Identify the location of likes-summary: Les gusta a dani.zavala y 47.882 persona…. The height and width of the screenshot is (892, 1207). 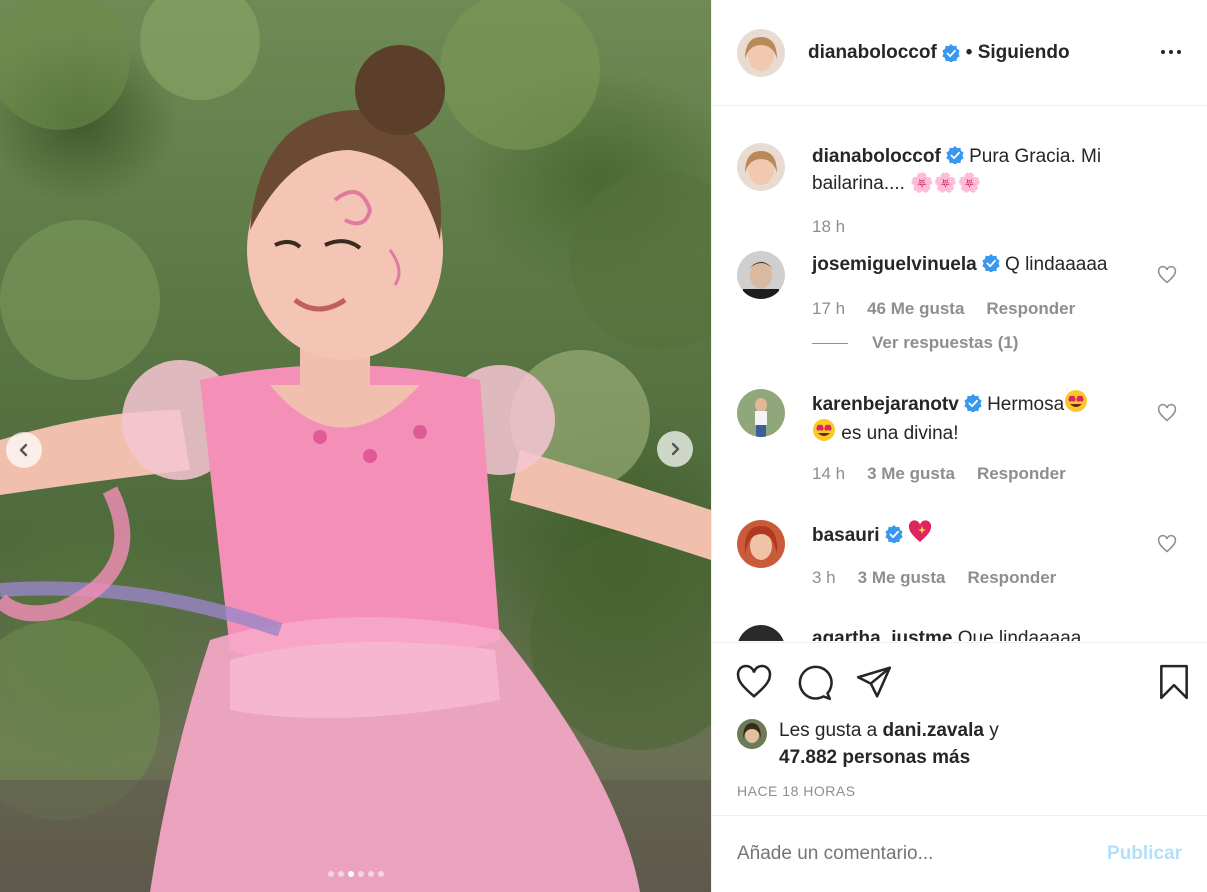
(868, 744).